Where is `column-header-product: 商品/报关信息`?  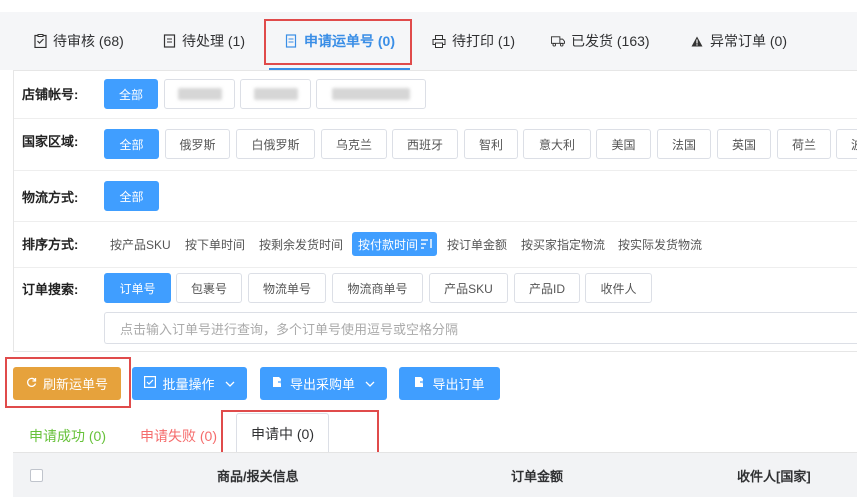 column-header-product: 商品/报关信息 is located at coordinates (258, 476).